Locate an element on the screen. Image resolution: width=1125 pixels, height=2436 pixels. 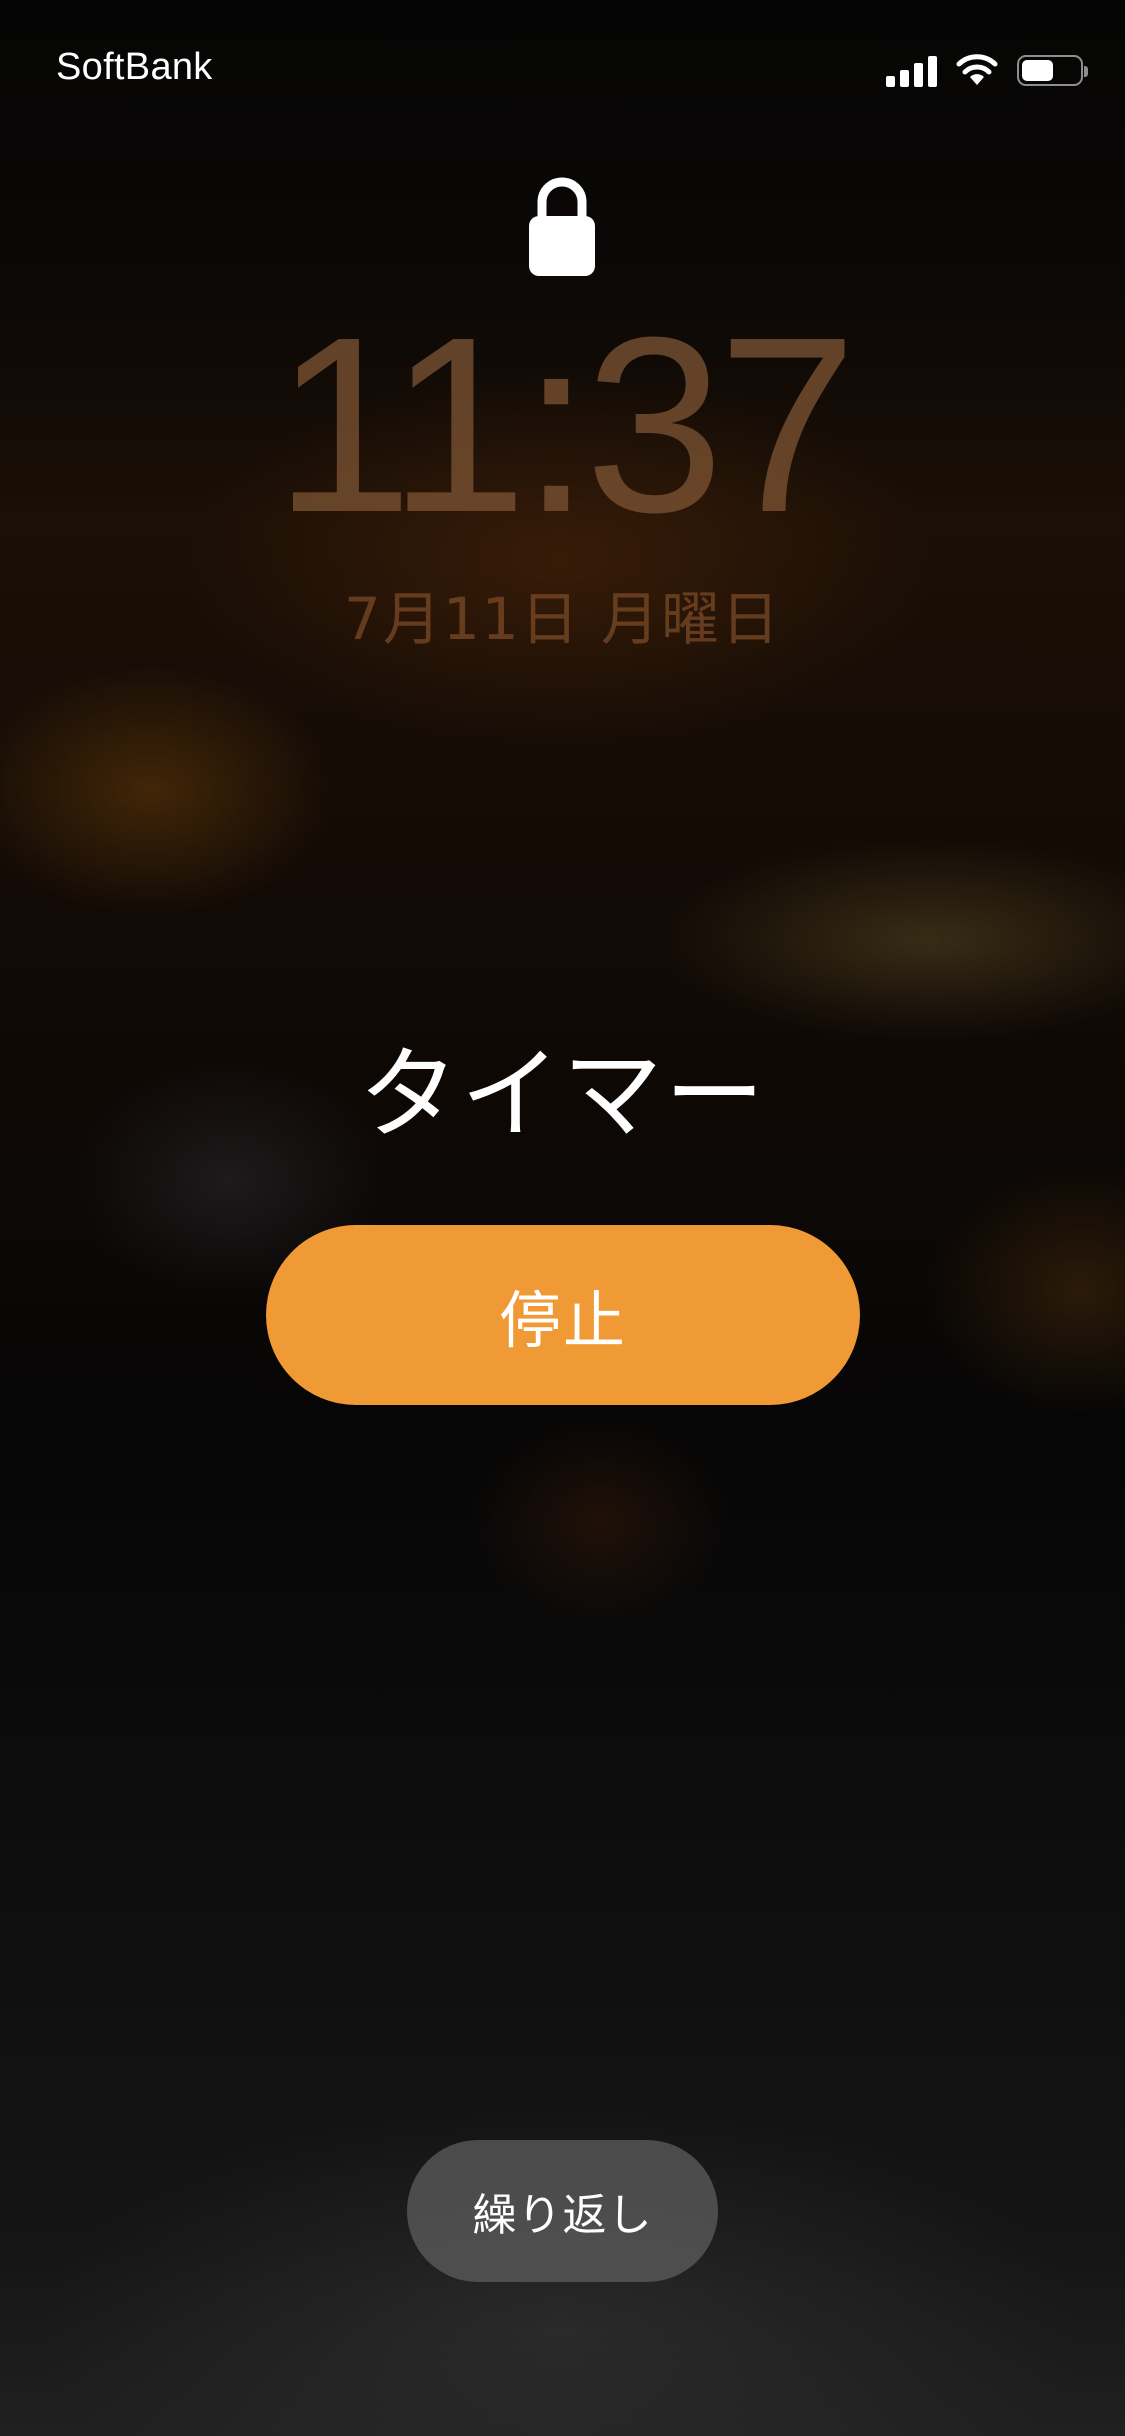
repeat-button: 繰り返し is located at coordinates (562, 2211).